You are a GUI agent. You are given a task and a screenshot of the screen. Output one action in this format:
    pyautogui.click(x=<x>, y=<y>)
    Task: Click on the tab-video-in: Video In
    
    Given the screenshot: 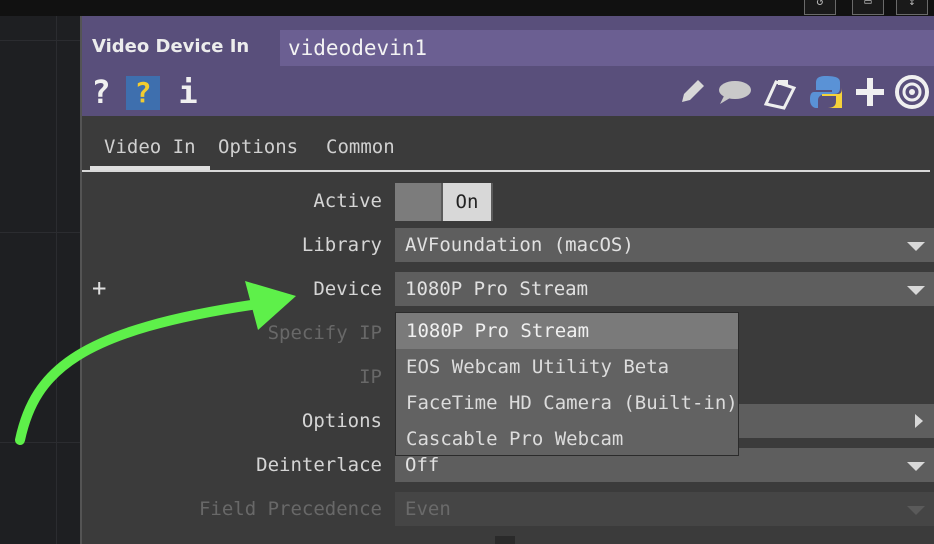 What is the action you would take?
    pyautogui.click(x=150, y=151)
    